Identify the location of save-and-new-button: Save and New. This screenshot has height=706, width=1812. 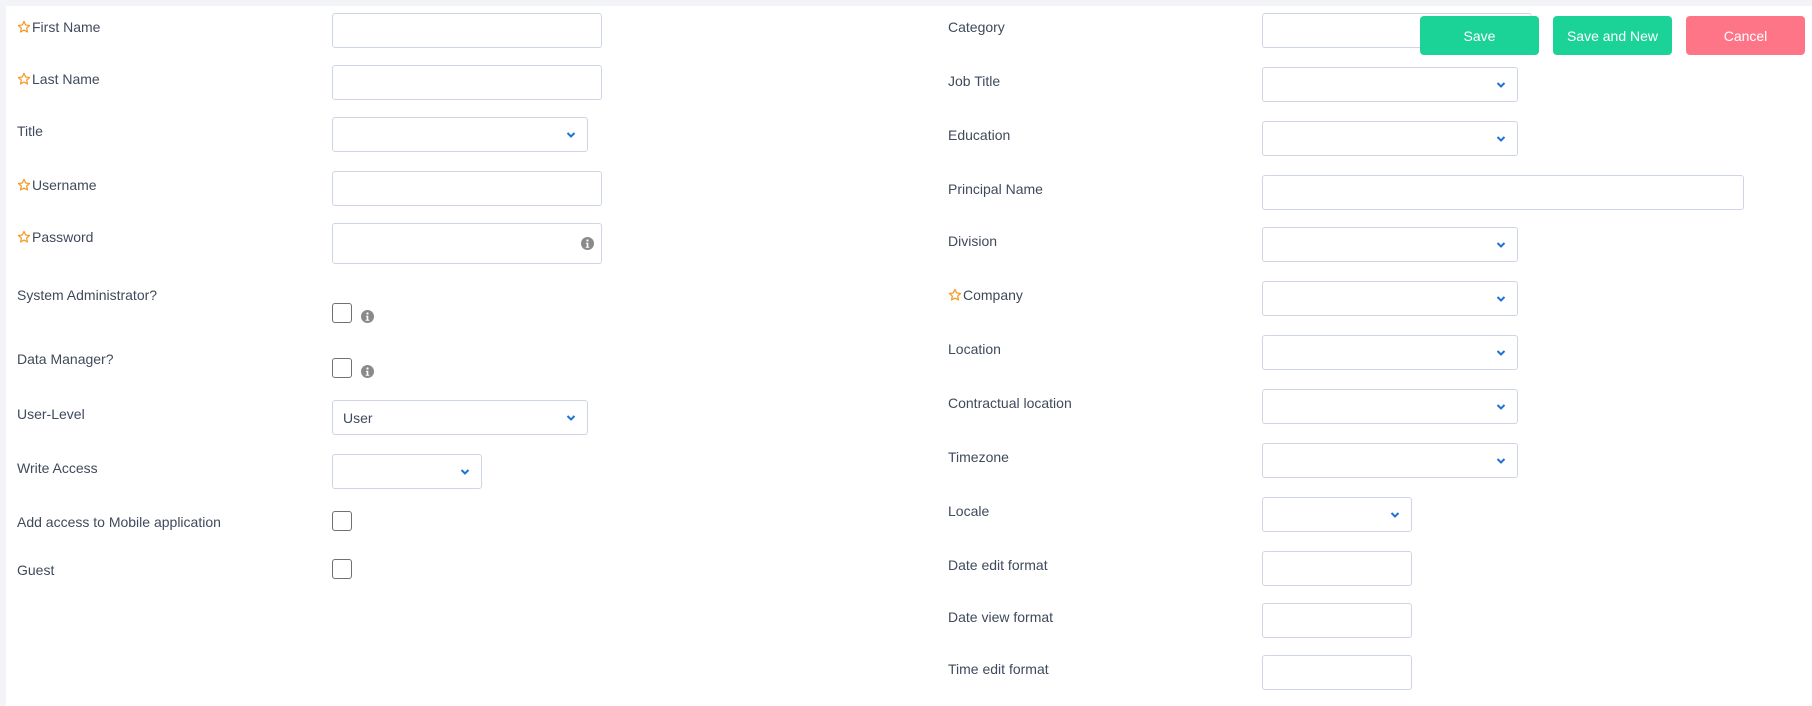
(1612, 35).